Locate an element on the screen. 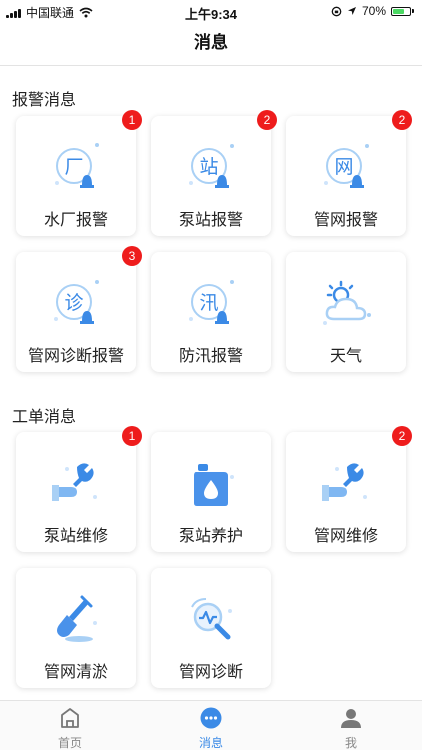 This screenshot has width=422, height=751. card-pump-repair: 泵站维修 1 is located at coordinates (79, 489).